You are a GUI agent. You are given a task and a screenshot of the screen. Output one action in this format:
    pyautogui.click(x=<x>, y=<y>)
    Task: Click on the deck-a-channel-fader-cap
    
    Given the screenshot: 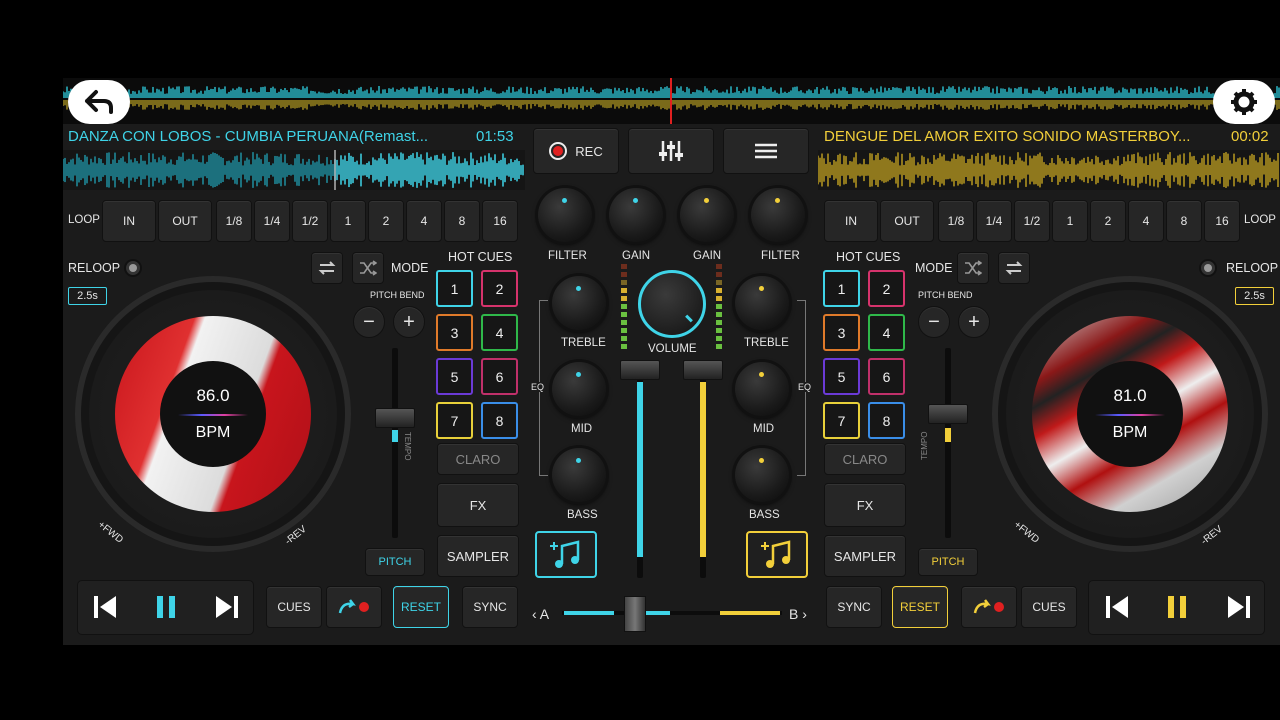 What is the action you would take?
    pyautogui.click(x=640, y=370)
    